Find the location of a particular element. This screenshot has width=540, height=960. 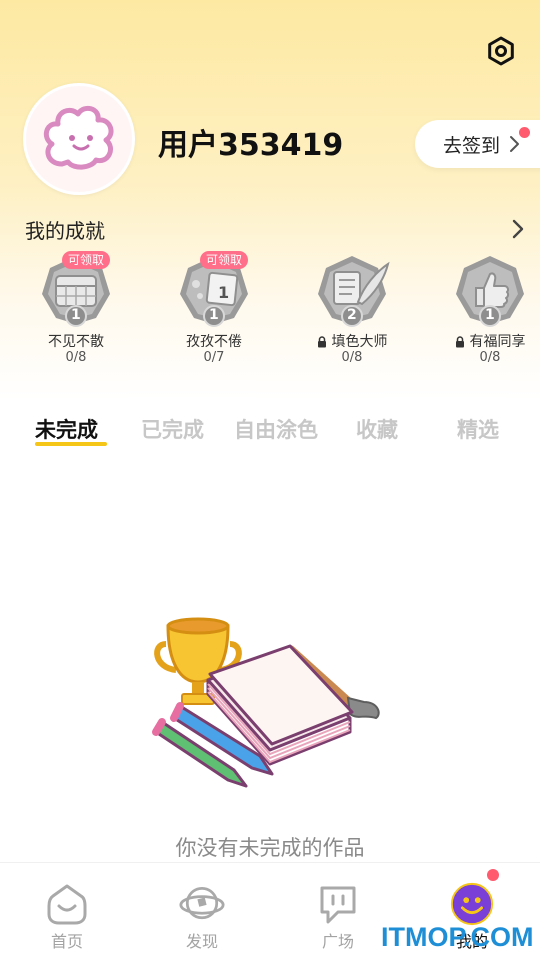

quill-scroll-badge-icon: 2 is located at coordinates (352, 290).